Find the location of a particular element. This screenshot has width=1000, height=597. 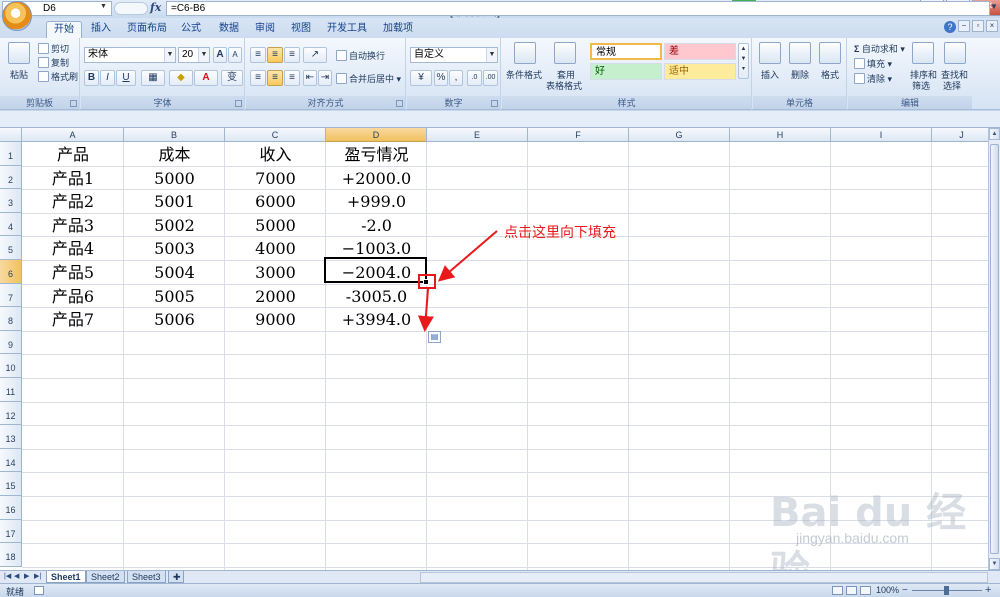

decrease-indent-button: ⇤ is located at coordinates (310, 78).